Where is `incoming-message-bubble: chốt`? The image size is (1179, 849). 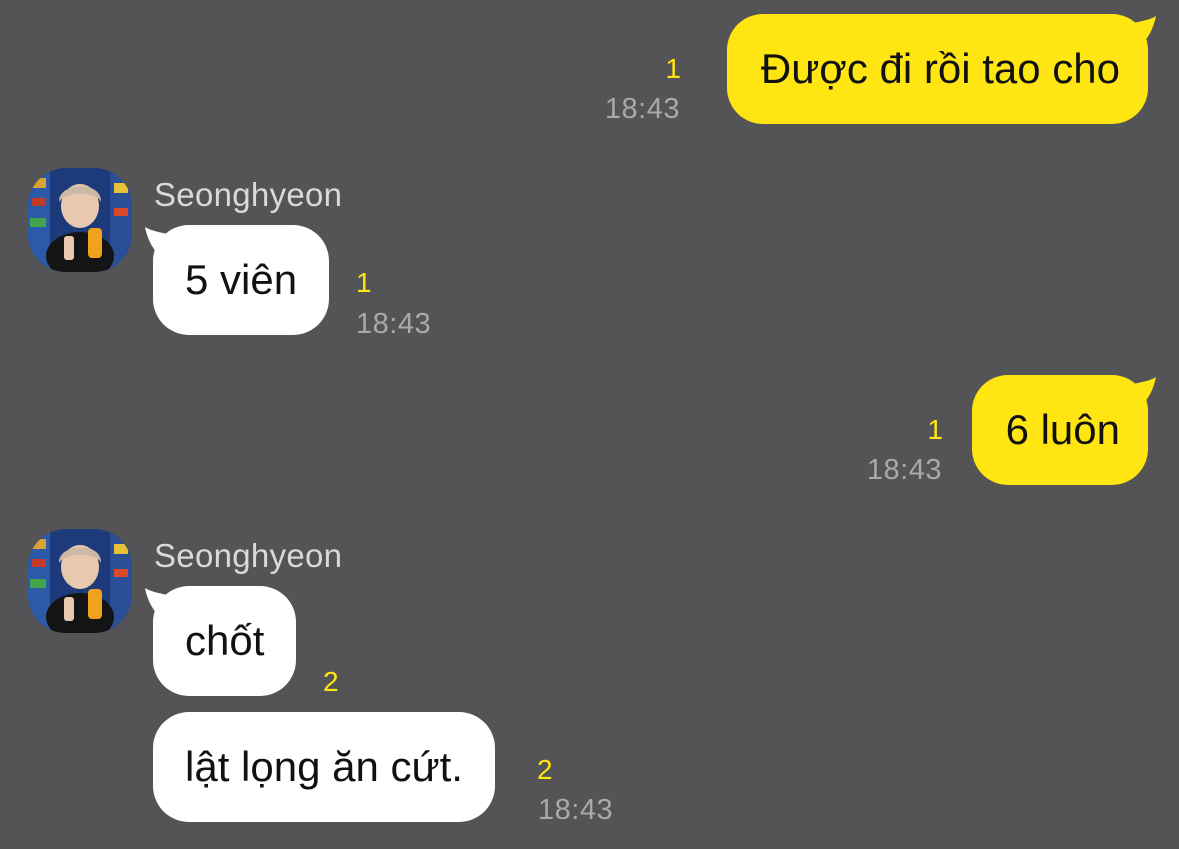 incoming-message-bubble: chốt is located at coordinates (221, 641).